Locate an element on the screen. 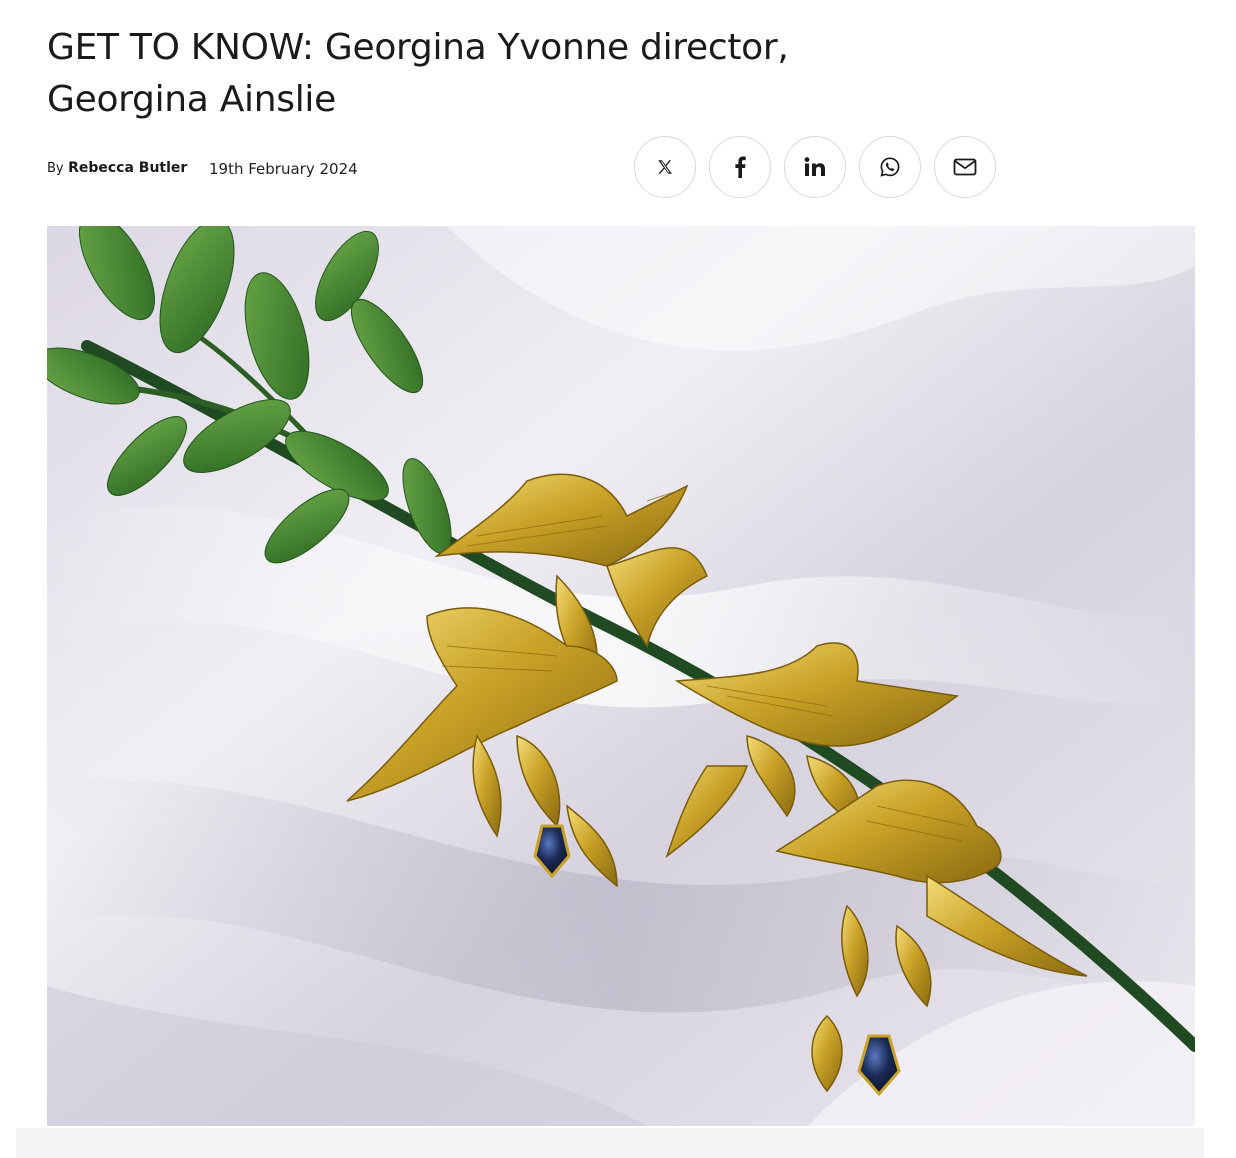 Image resolution: width=1236 pixels, height=1158 pixels. whatsapp-icon is located at coordinates (890, 167).